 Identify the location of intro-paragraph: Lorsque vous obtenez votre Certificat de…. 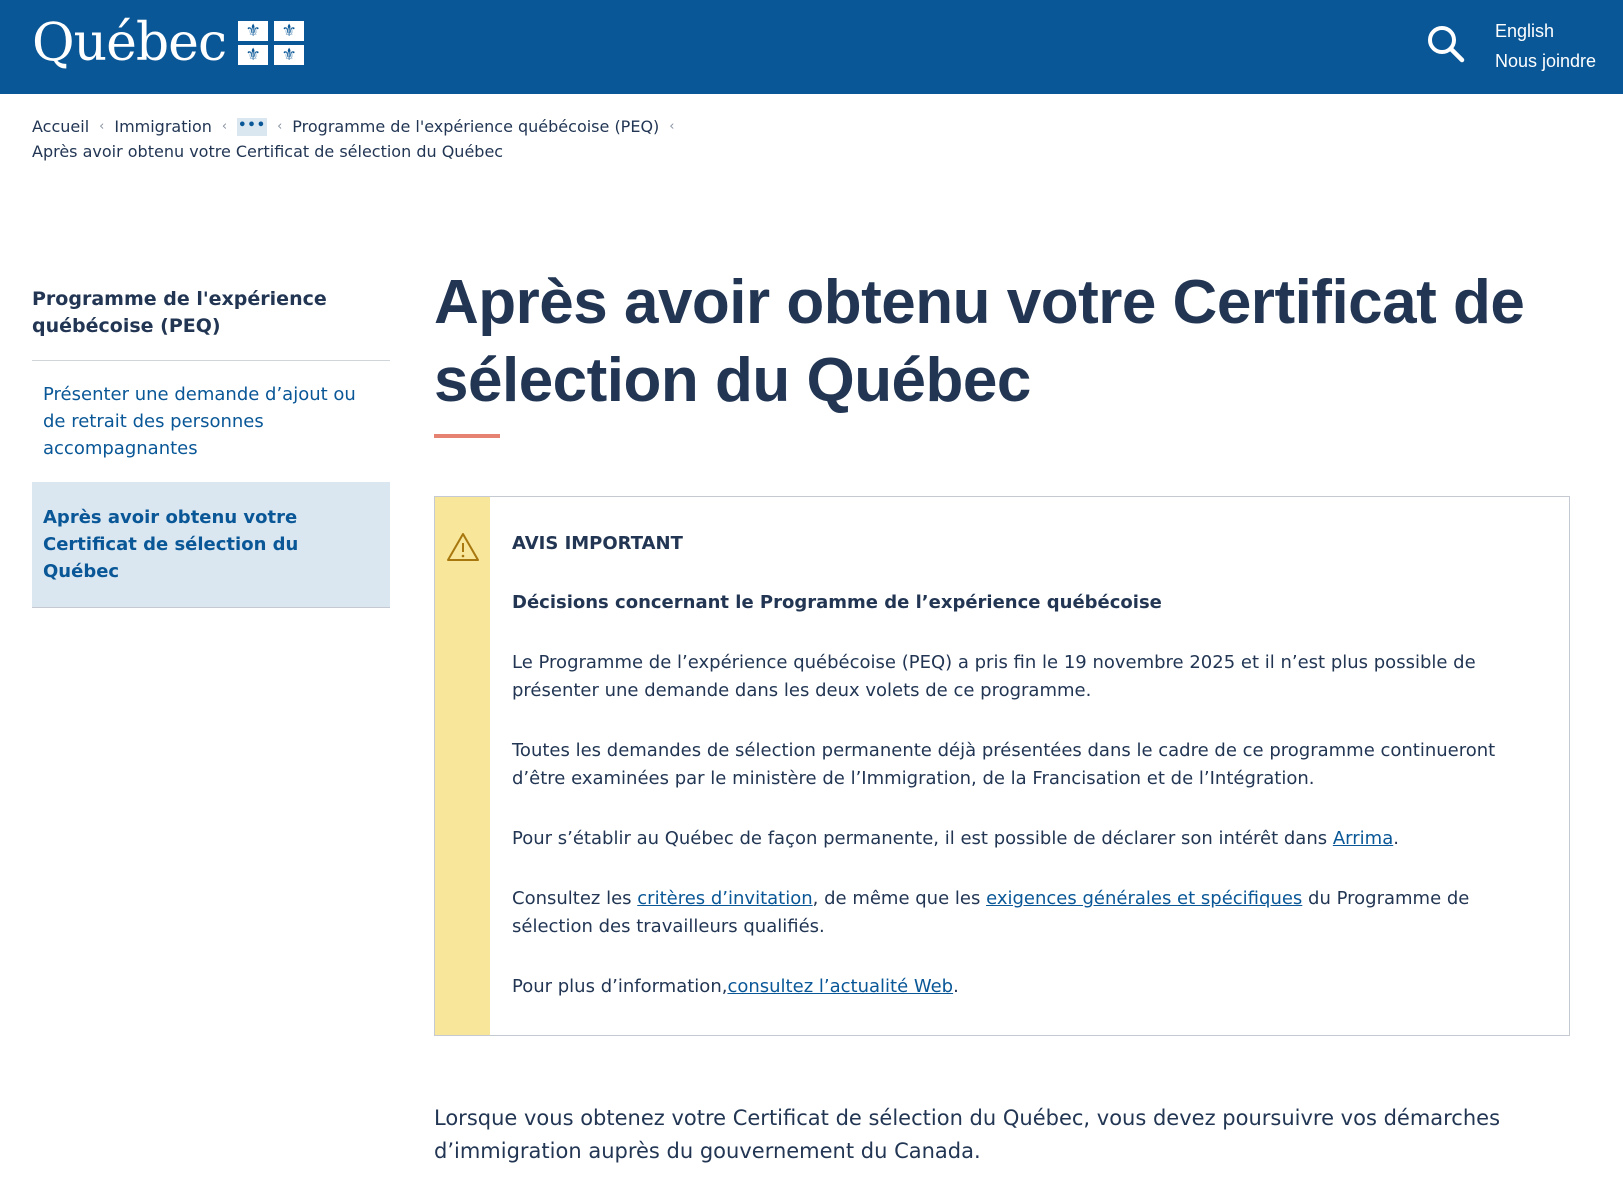
(967, 1134).